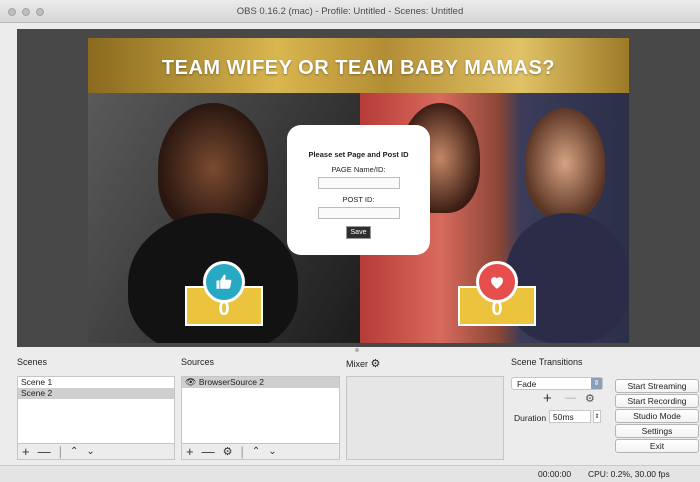 Image resolution: width=700 pixels, height=482 pixels. I want to click on eye-icon: 👁, so click(190, 382).